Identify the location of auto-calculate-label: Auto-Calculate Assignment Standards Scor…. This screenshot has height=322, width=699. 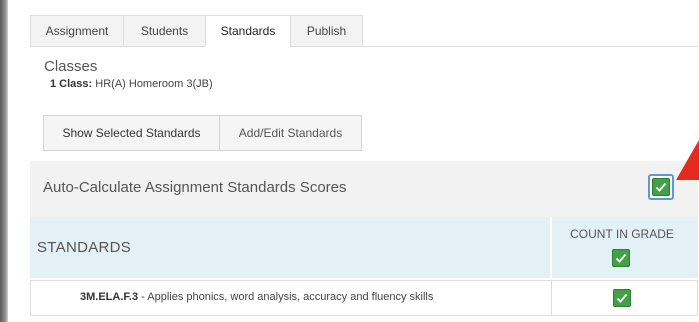
(195, 187).